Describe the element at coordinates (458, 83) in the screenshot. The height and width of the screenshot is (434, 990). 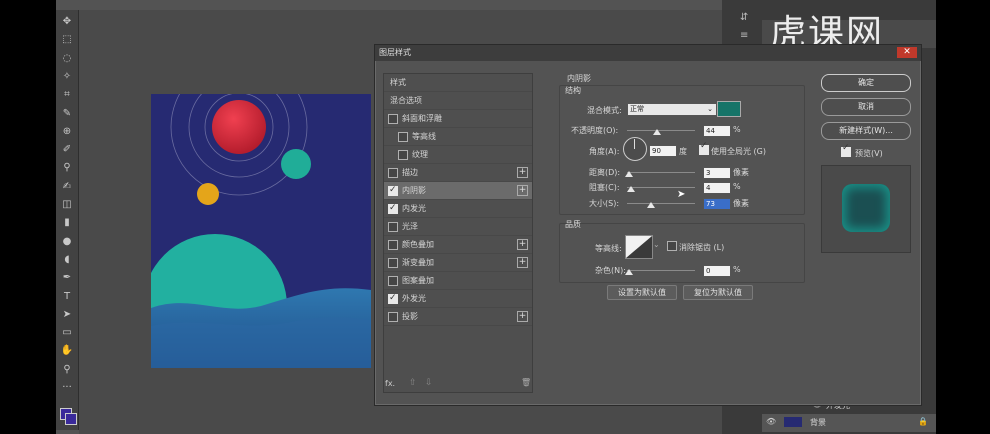
I see `style-list-item: 样式` at that location.